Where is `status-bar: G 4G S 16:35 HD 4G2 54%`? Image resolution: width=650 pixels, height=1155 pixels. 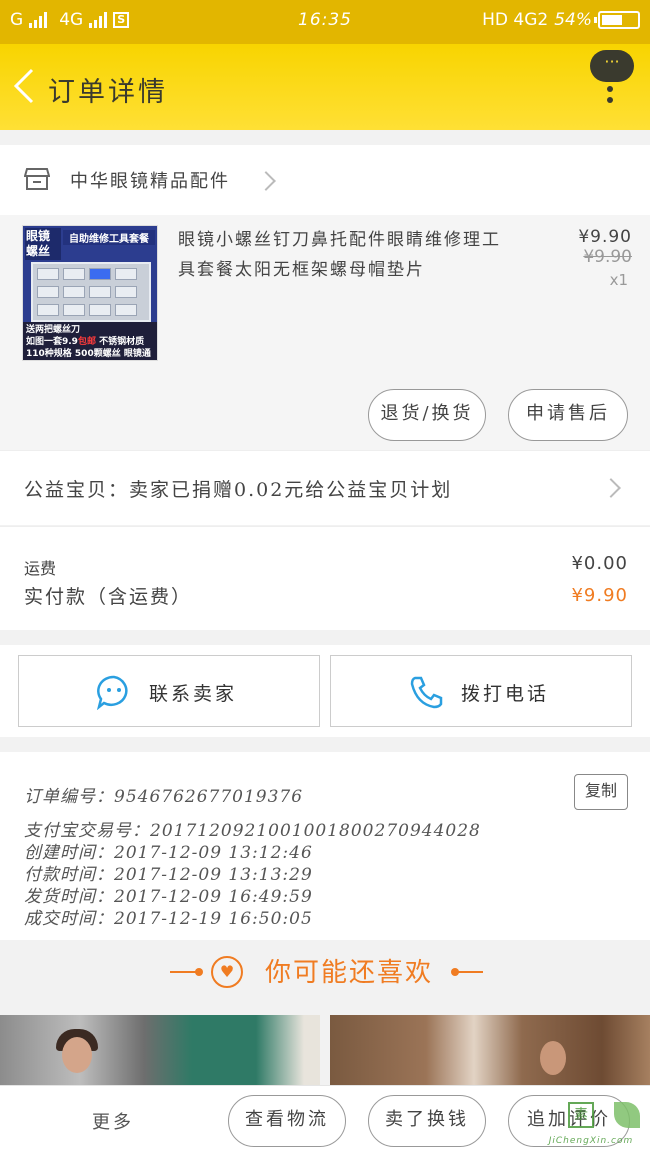
status-bar: G 4G S 16:35 HD 4G2 54% is located at coordinates (325, 22).